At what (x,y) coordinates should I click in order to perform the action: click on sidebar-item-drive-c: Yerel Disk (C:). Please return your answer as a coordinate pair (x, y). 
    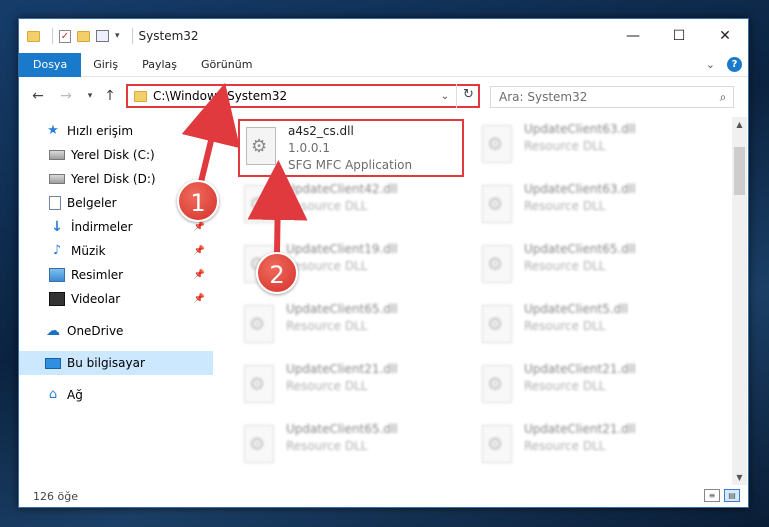
    Looking at the image, I should click on (116, 155).